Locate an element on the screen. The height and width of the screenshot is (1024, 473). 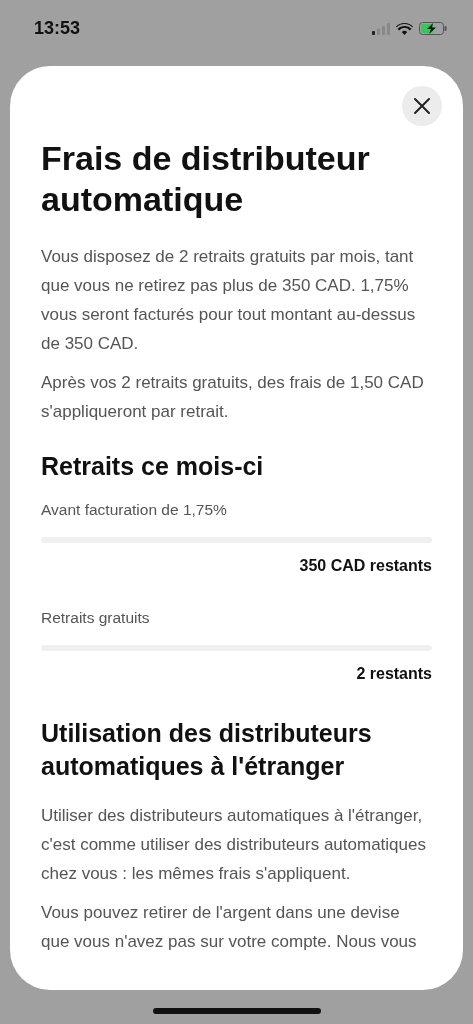
wifi-icon is located at coordinates (404, 28).